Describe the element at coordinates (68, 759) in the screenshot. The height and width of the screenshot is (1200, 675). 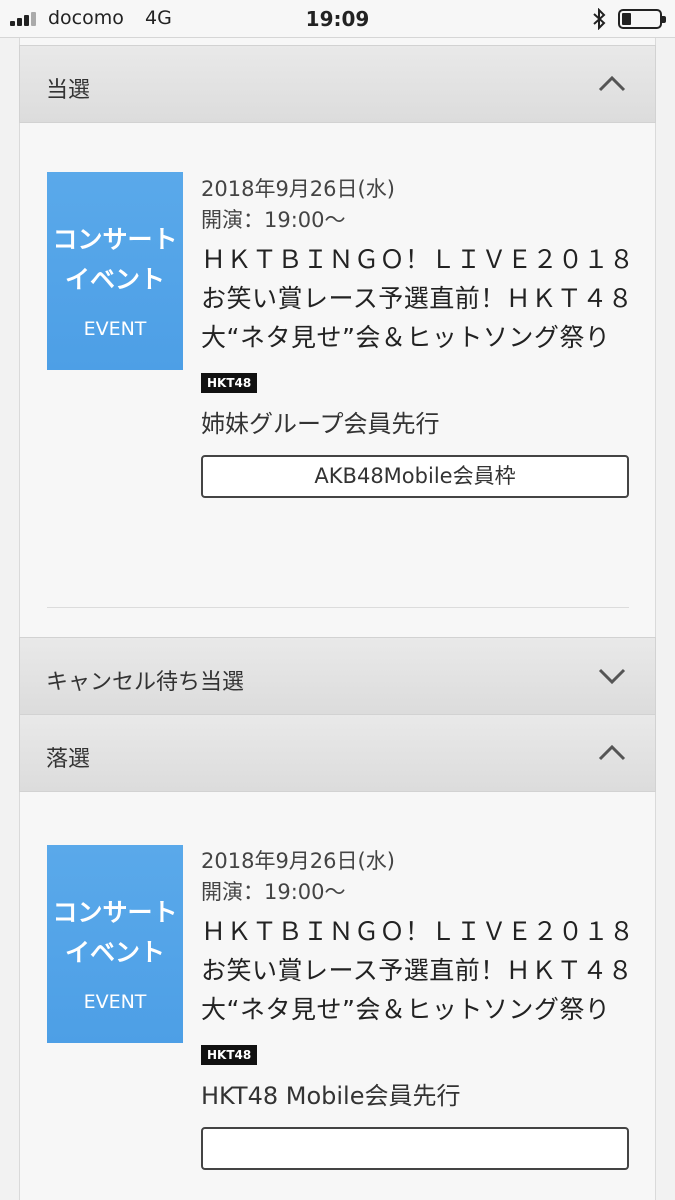
I see `section-title: 落選` at that location.